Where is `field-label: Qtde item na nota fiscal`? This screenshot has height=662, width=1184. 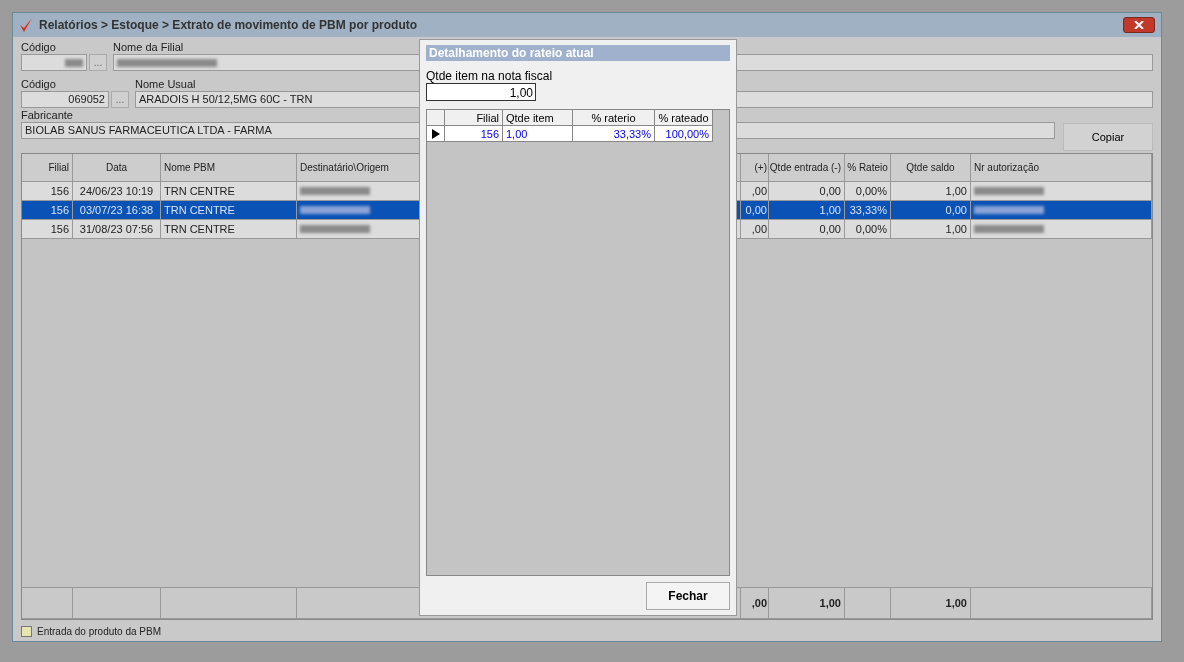
field-label: Qtde item na nota fiscal is located at coordinates (490, 76).